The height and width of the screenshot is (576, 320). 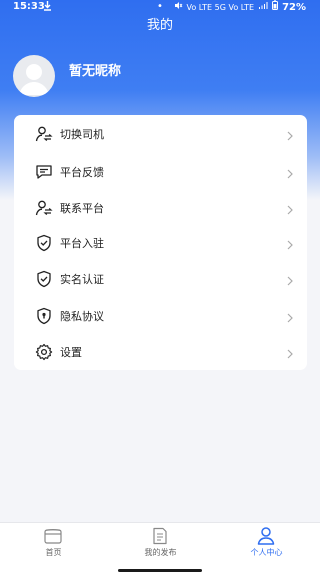 What do you see at coordinates (82, 316) in the screenshot?
I see `menu-item-label: 隐私协议` at bounding box center [82, 316].